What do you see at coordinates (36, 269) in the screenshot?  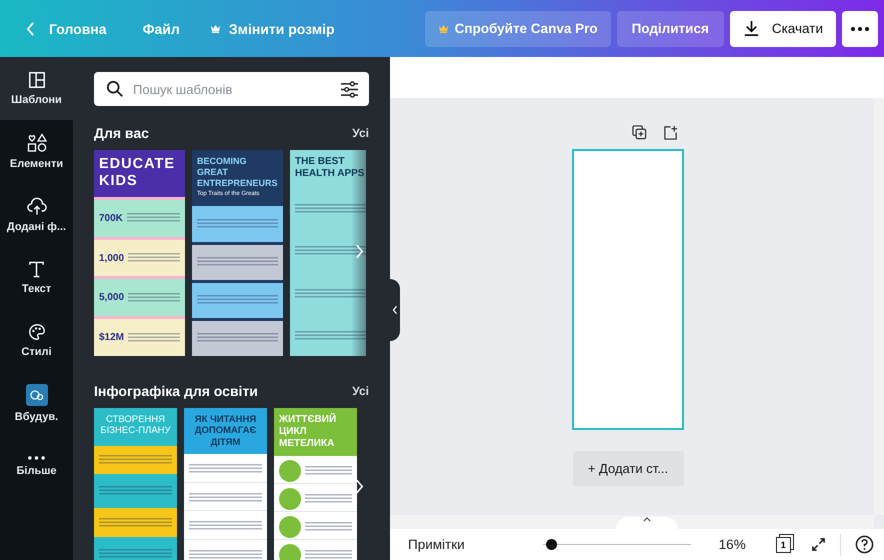 I see `text-icon` at bounding box center [36, 269].